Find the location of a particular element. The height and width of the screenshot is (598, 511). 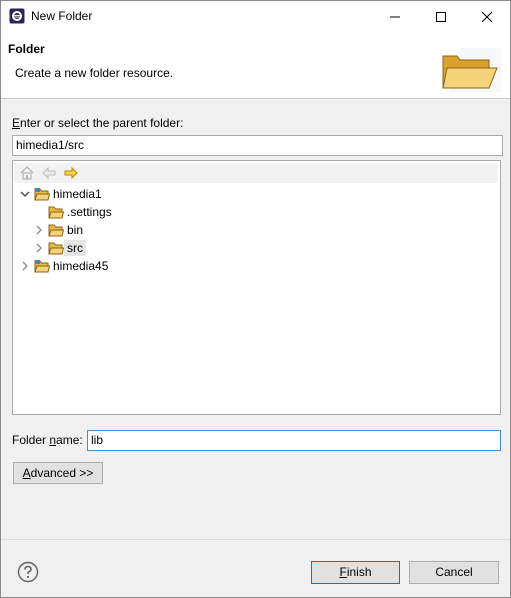

advanced-mnemonic: A is located at coordinates (26, 473).